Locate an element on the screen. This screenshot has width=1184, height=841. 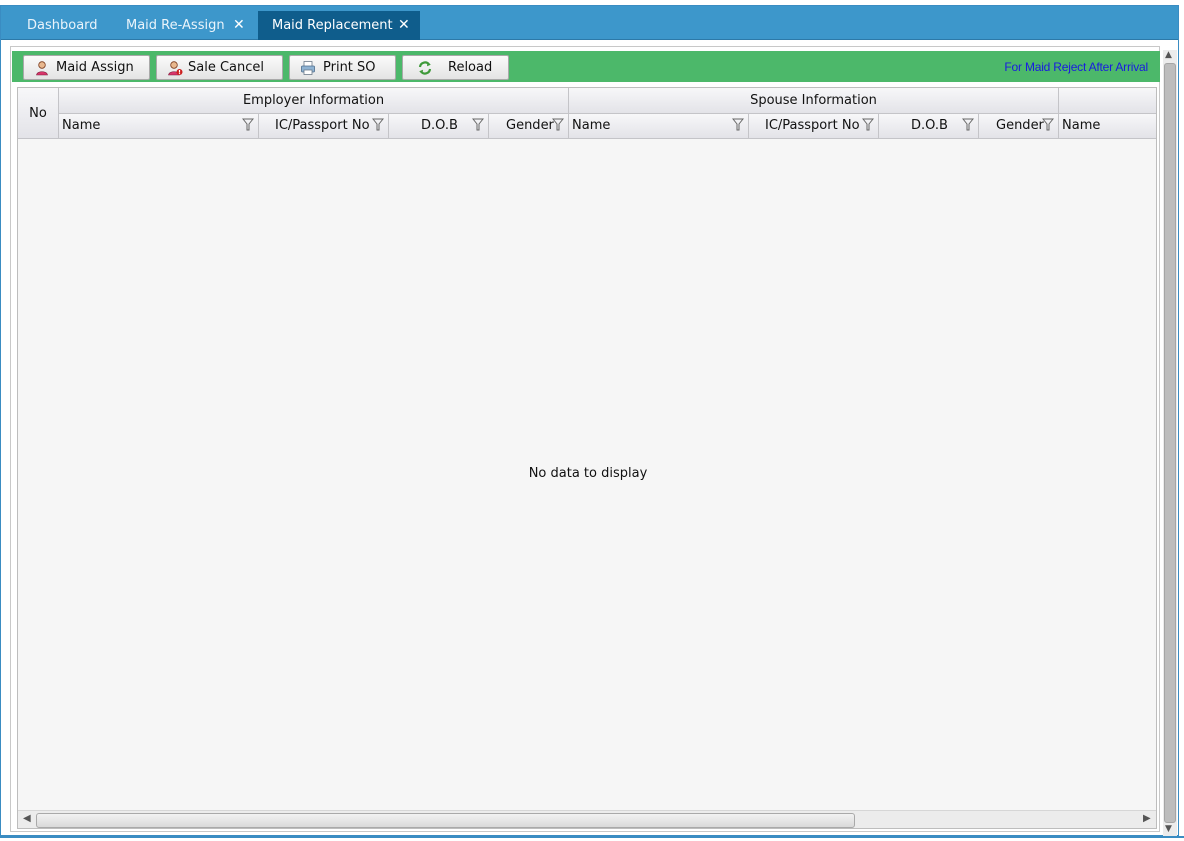
button-label: Maid Assign is located at coordinates (95, 67).